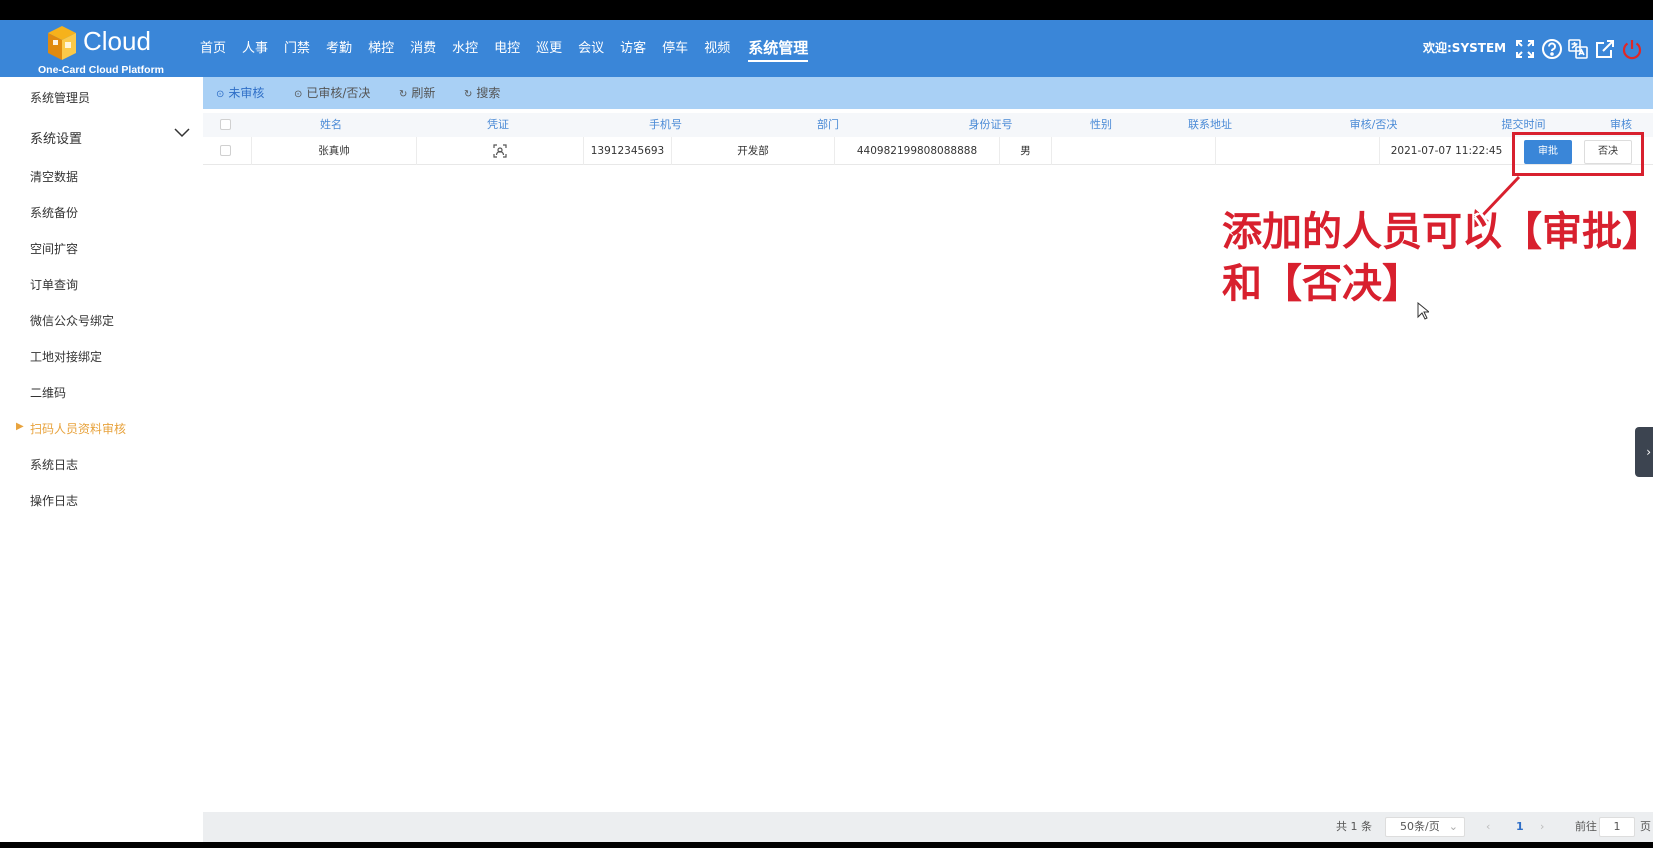 This screenshot has width=1653, height=848. What do you see at coordinates (828, 125) in the screenshot?
I see `col-department: 部门` at bounding box center [828, 125].